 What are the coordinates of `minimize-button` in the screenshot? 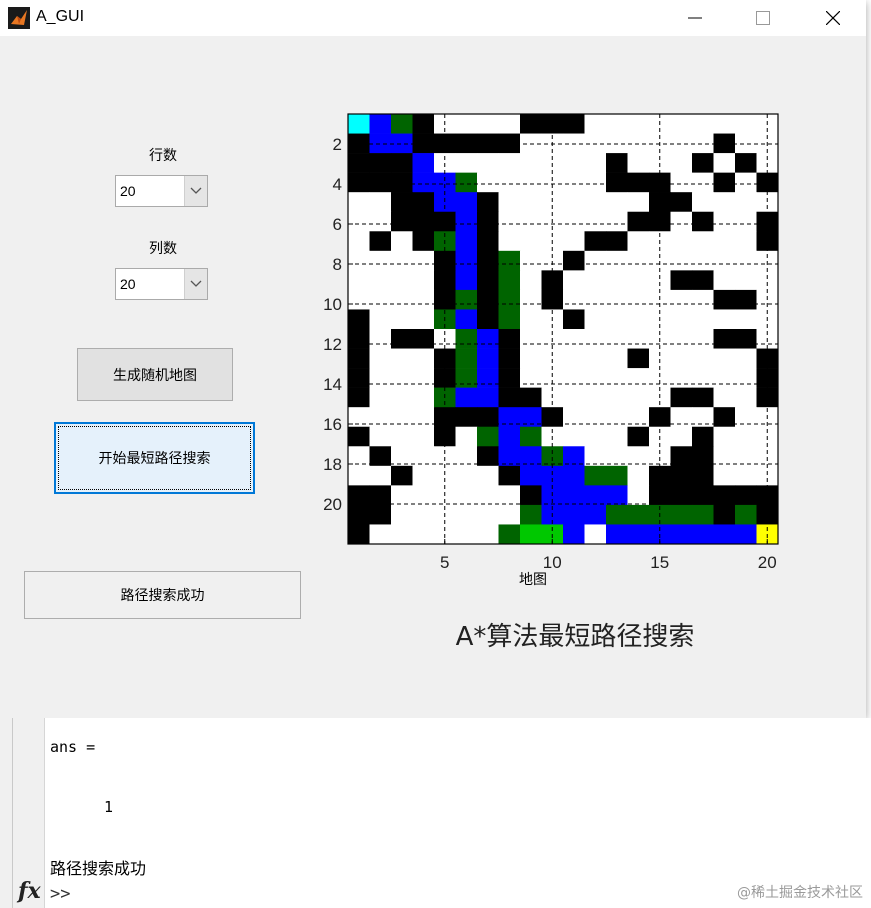 It's located at (695, 18).